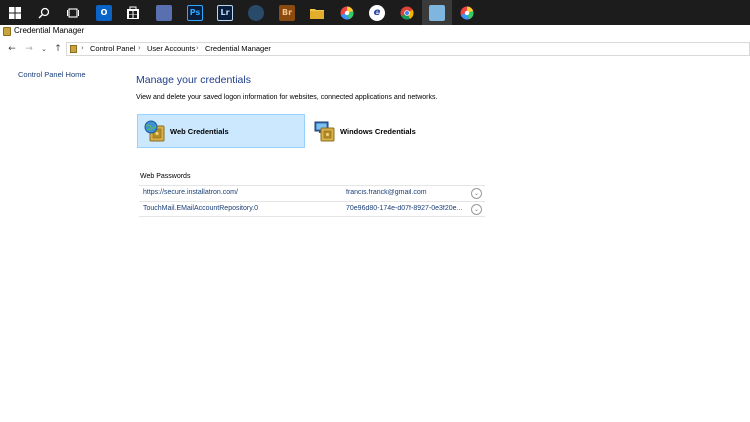 The height and width of the screenshot is (422, 750). I want to click on app-icon: e, so click(377, 12).